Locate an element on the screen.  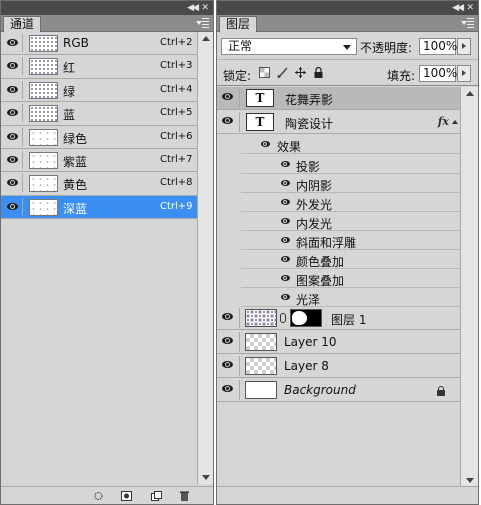
channel-row-green: 绿 Ctrl+4 is located at coordinates (107, 90).